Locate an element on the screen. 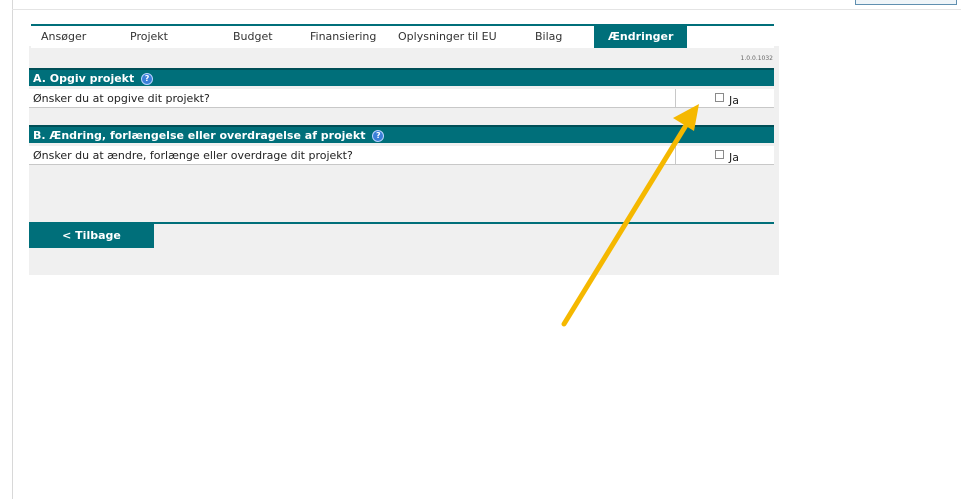 The height and width of the screenshot is (499, 961). arrow-shaft is located at coordinates (626, 223).